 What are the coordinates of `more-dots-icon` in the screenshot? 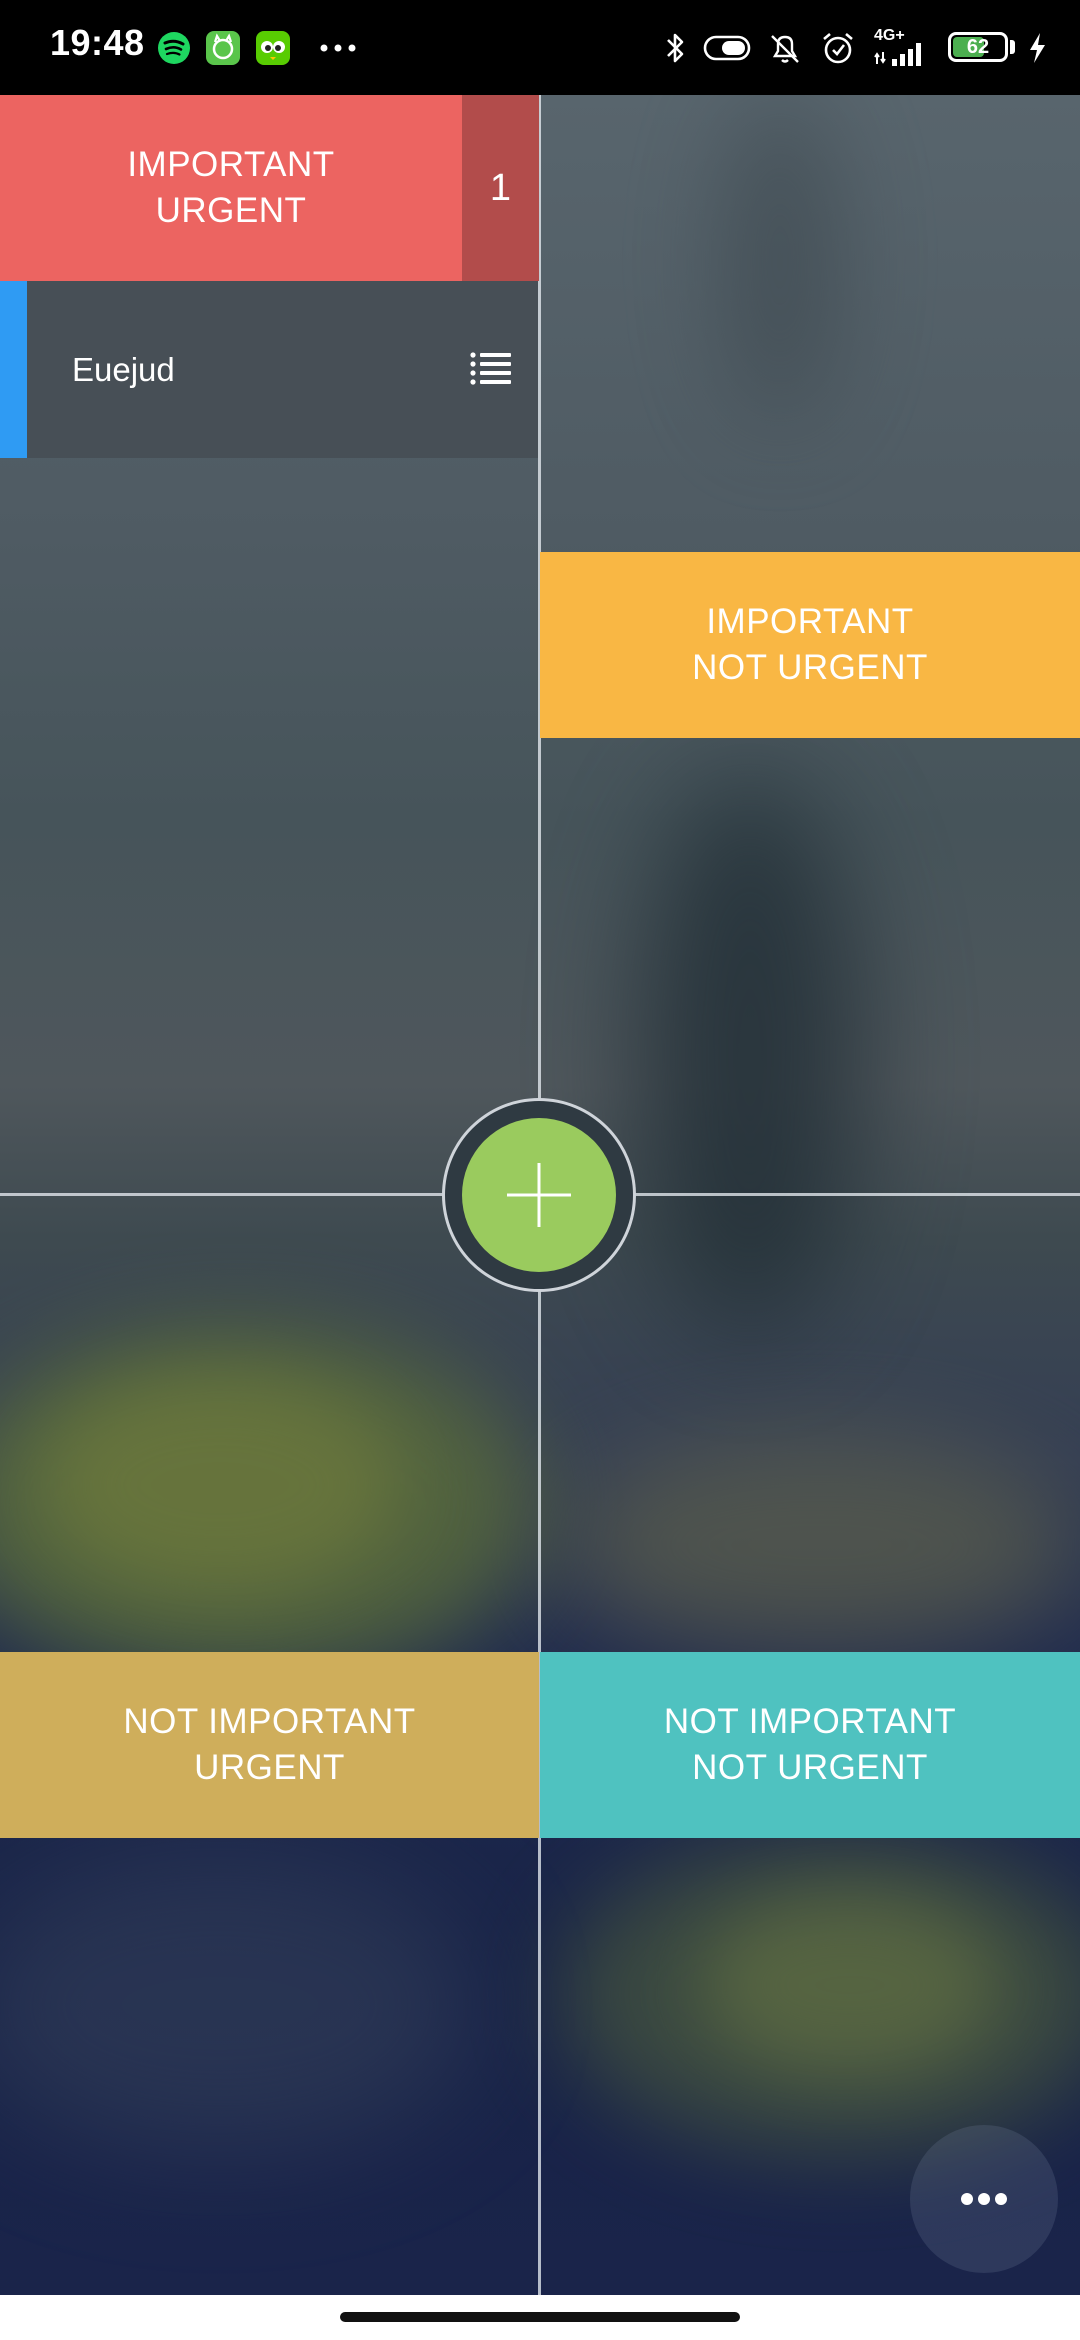 It's located at (338, 48).